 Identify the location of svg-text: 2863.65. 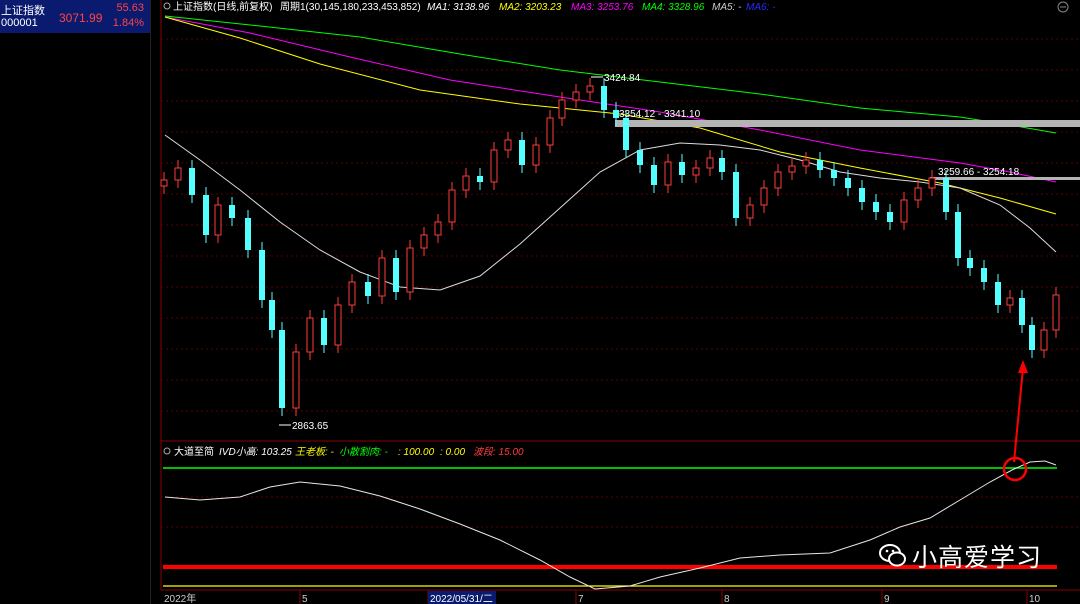
(310, 426).